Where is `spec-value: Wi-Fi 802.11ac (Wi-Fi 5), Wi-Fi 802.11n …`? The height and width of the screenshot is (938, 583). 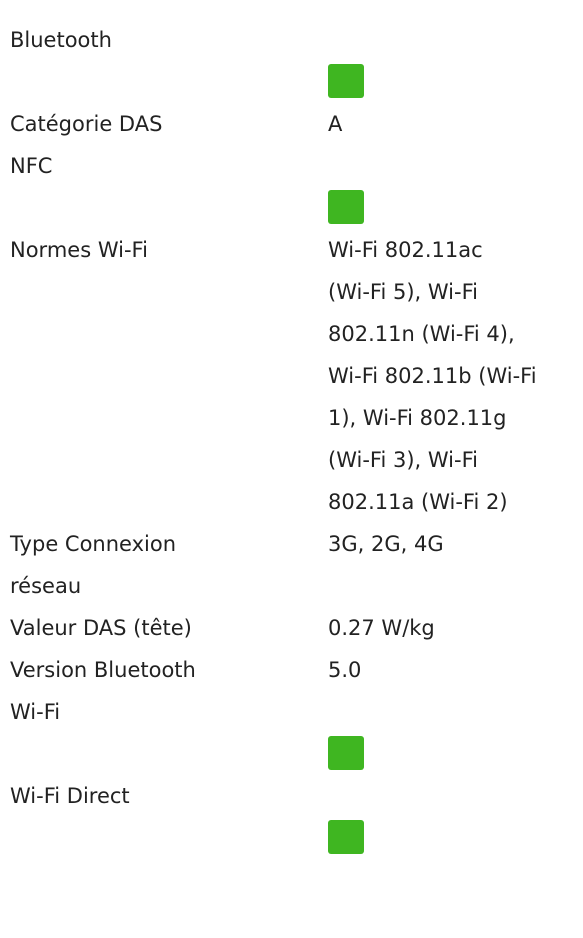
spec-value: Wi-Fi 802.11ac (Wi-Fi 5), Wi-Fi 802.11n … is located at coordinates (432, 376).